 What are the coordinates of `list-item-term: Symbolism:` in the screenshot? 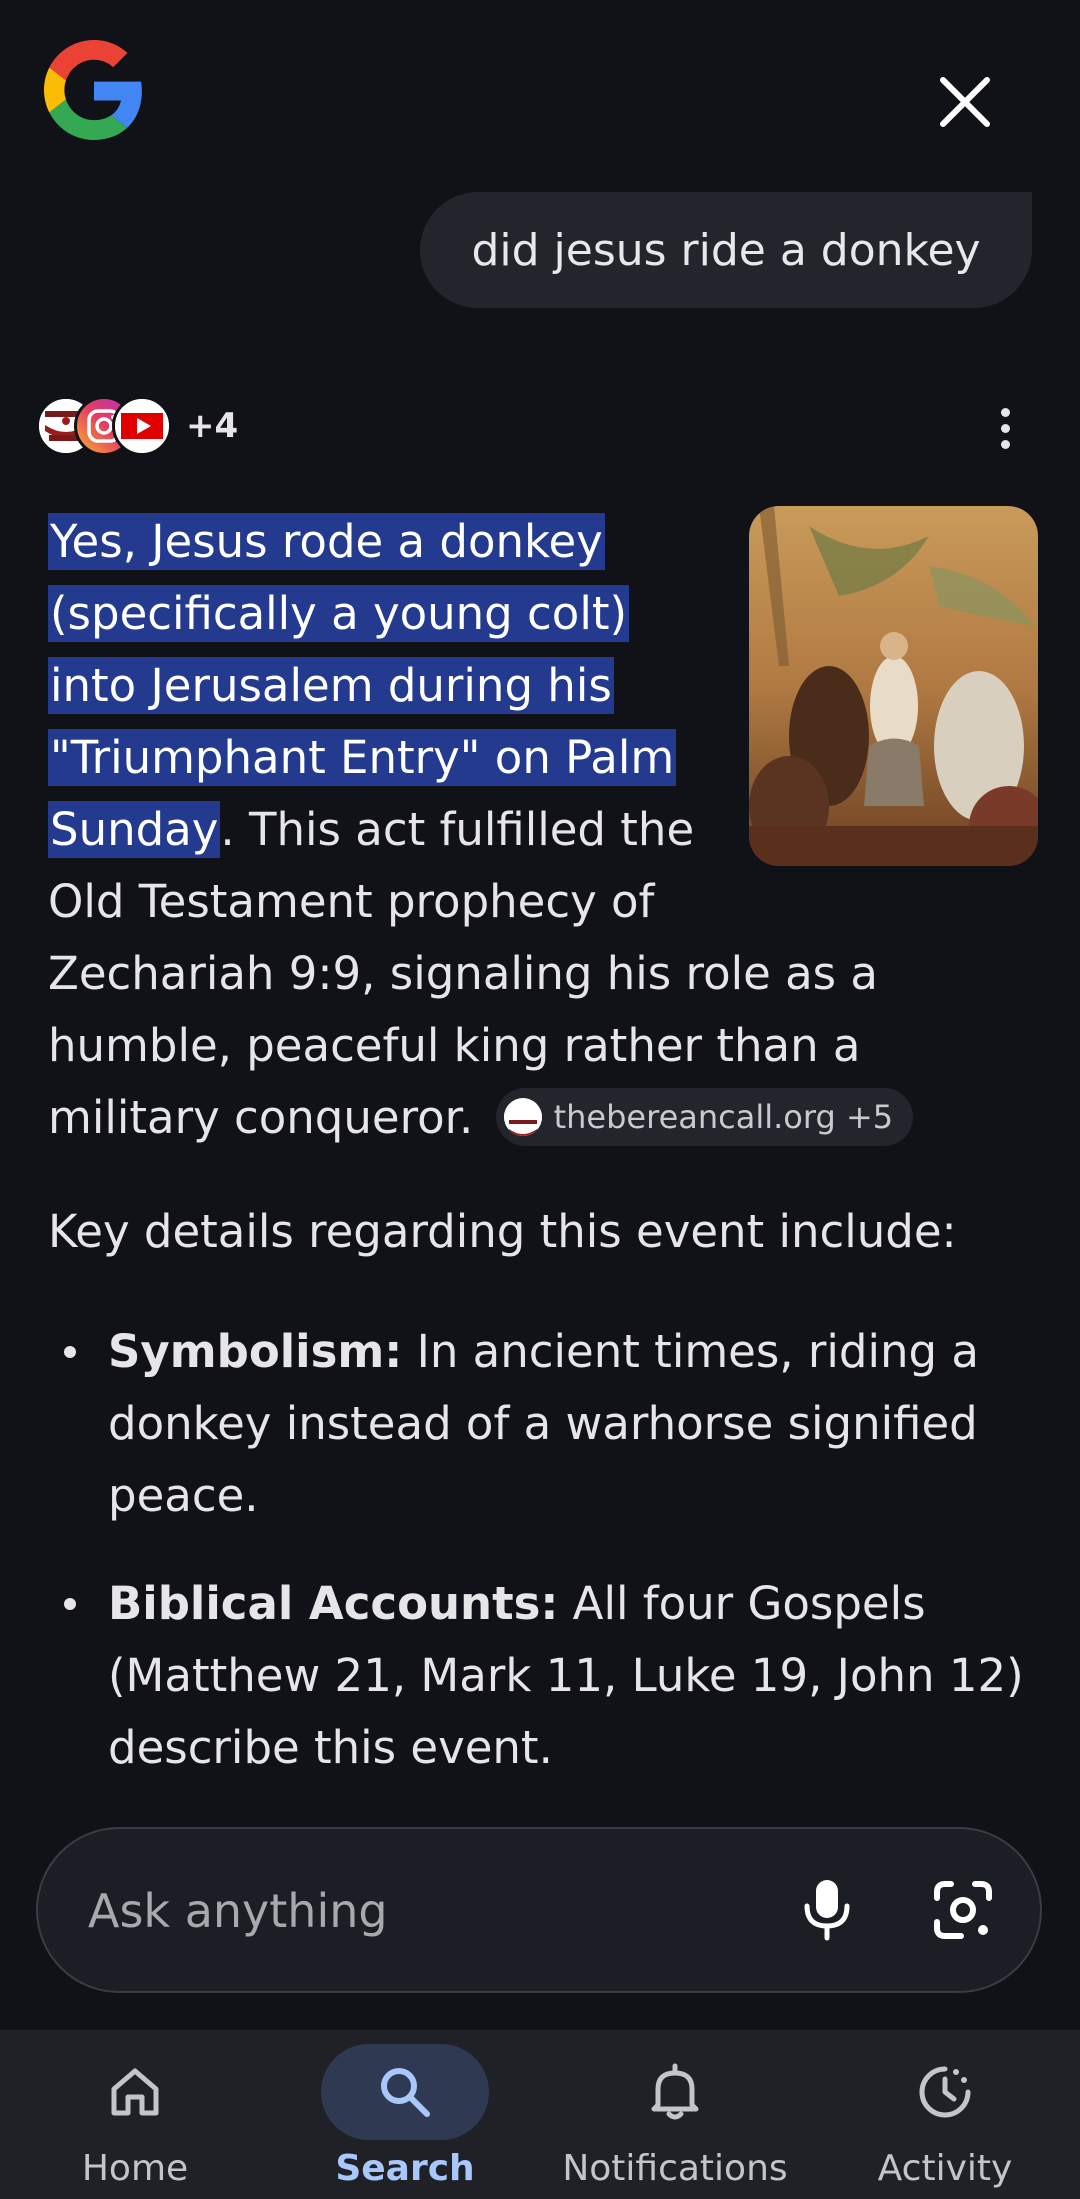 It's located at (255, 1351).